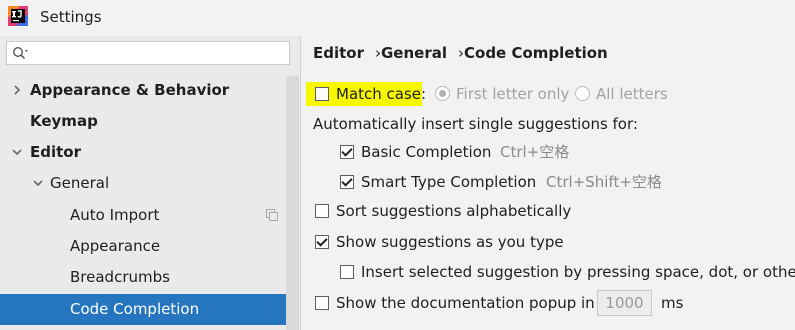 Image resolution: width=795 pixels, height=330 pixels. Describe the element at coordinates (18, 16) in the screenshot. I see `intellij-app-icon` at that location.